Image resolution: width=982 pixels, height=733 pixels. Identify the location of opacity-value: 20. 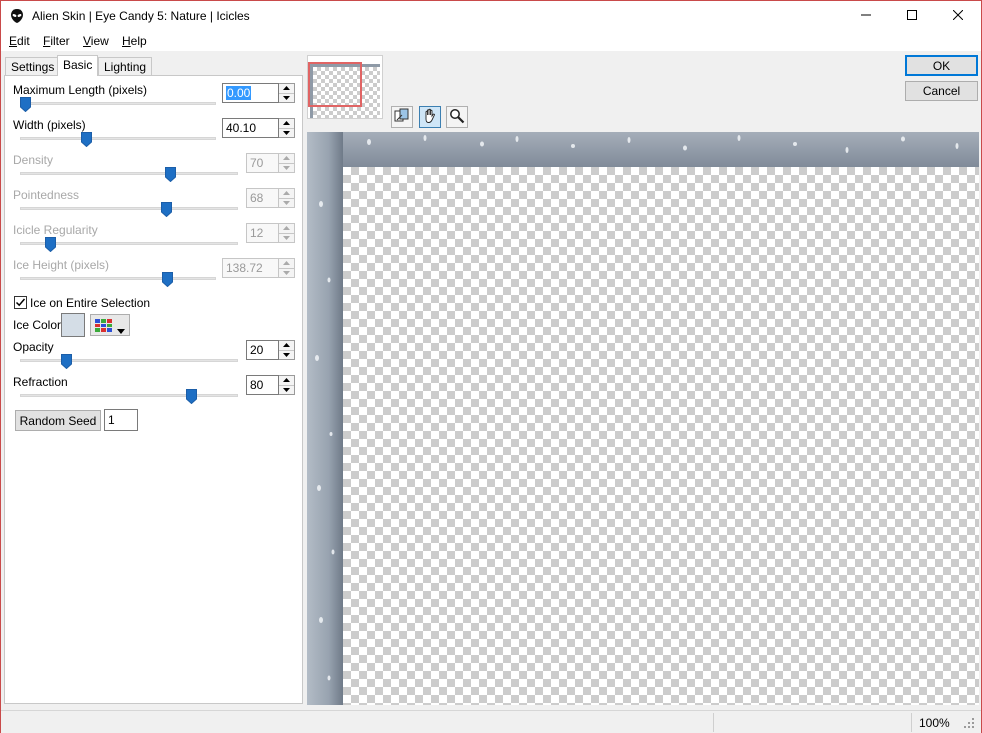
(262, 350).